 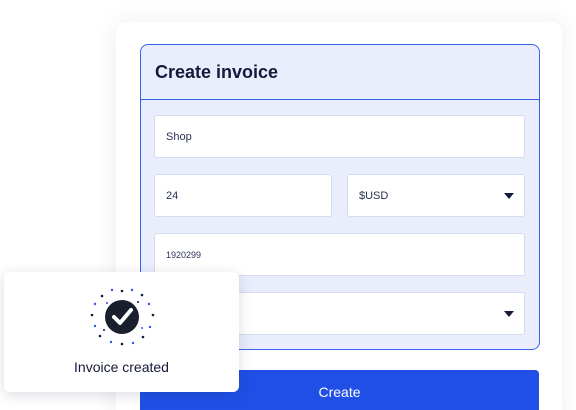 I want to click on form-header: Create invoice, so click(x=340, y=72).